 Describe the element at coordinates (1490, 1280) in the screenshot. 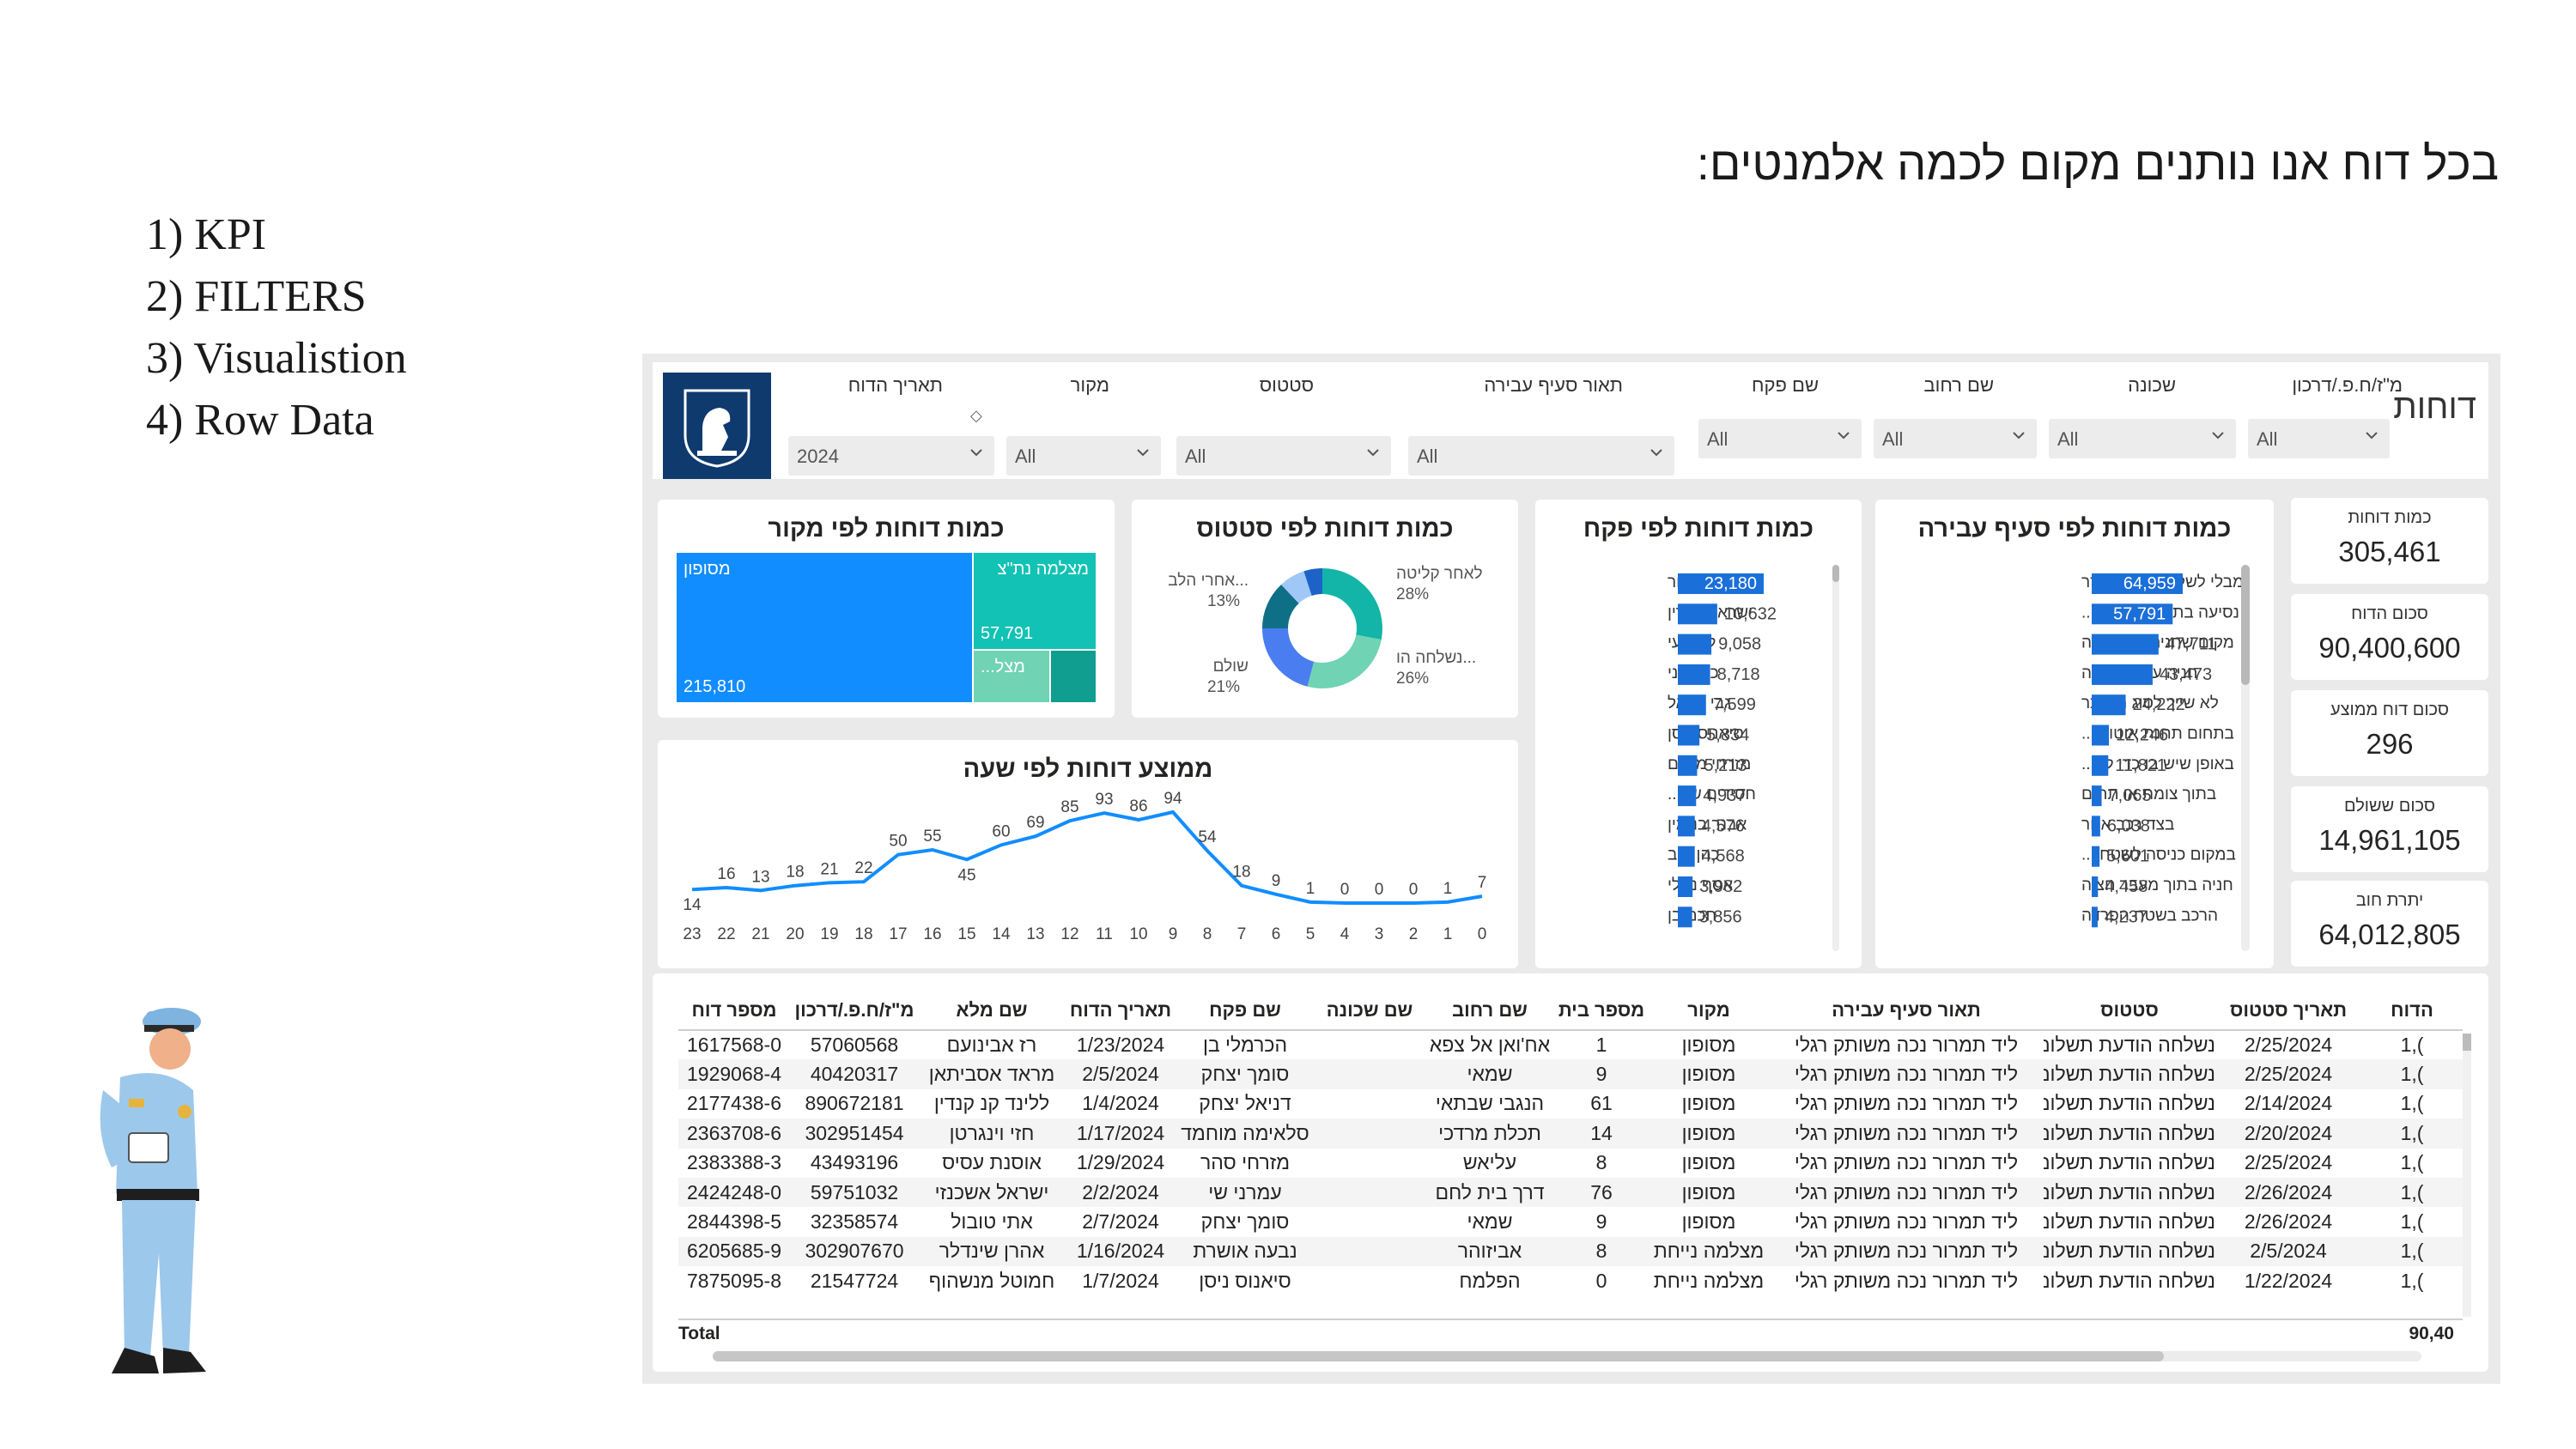

I see `table-cell: הפלמח` at that location.